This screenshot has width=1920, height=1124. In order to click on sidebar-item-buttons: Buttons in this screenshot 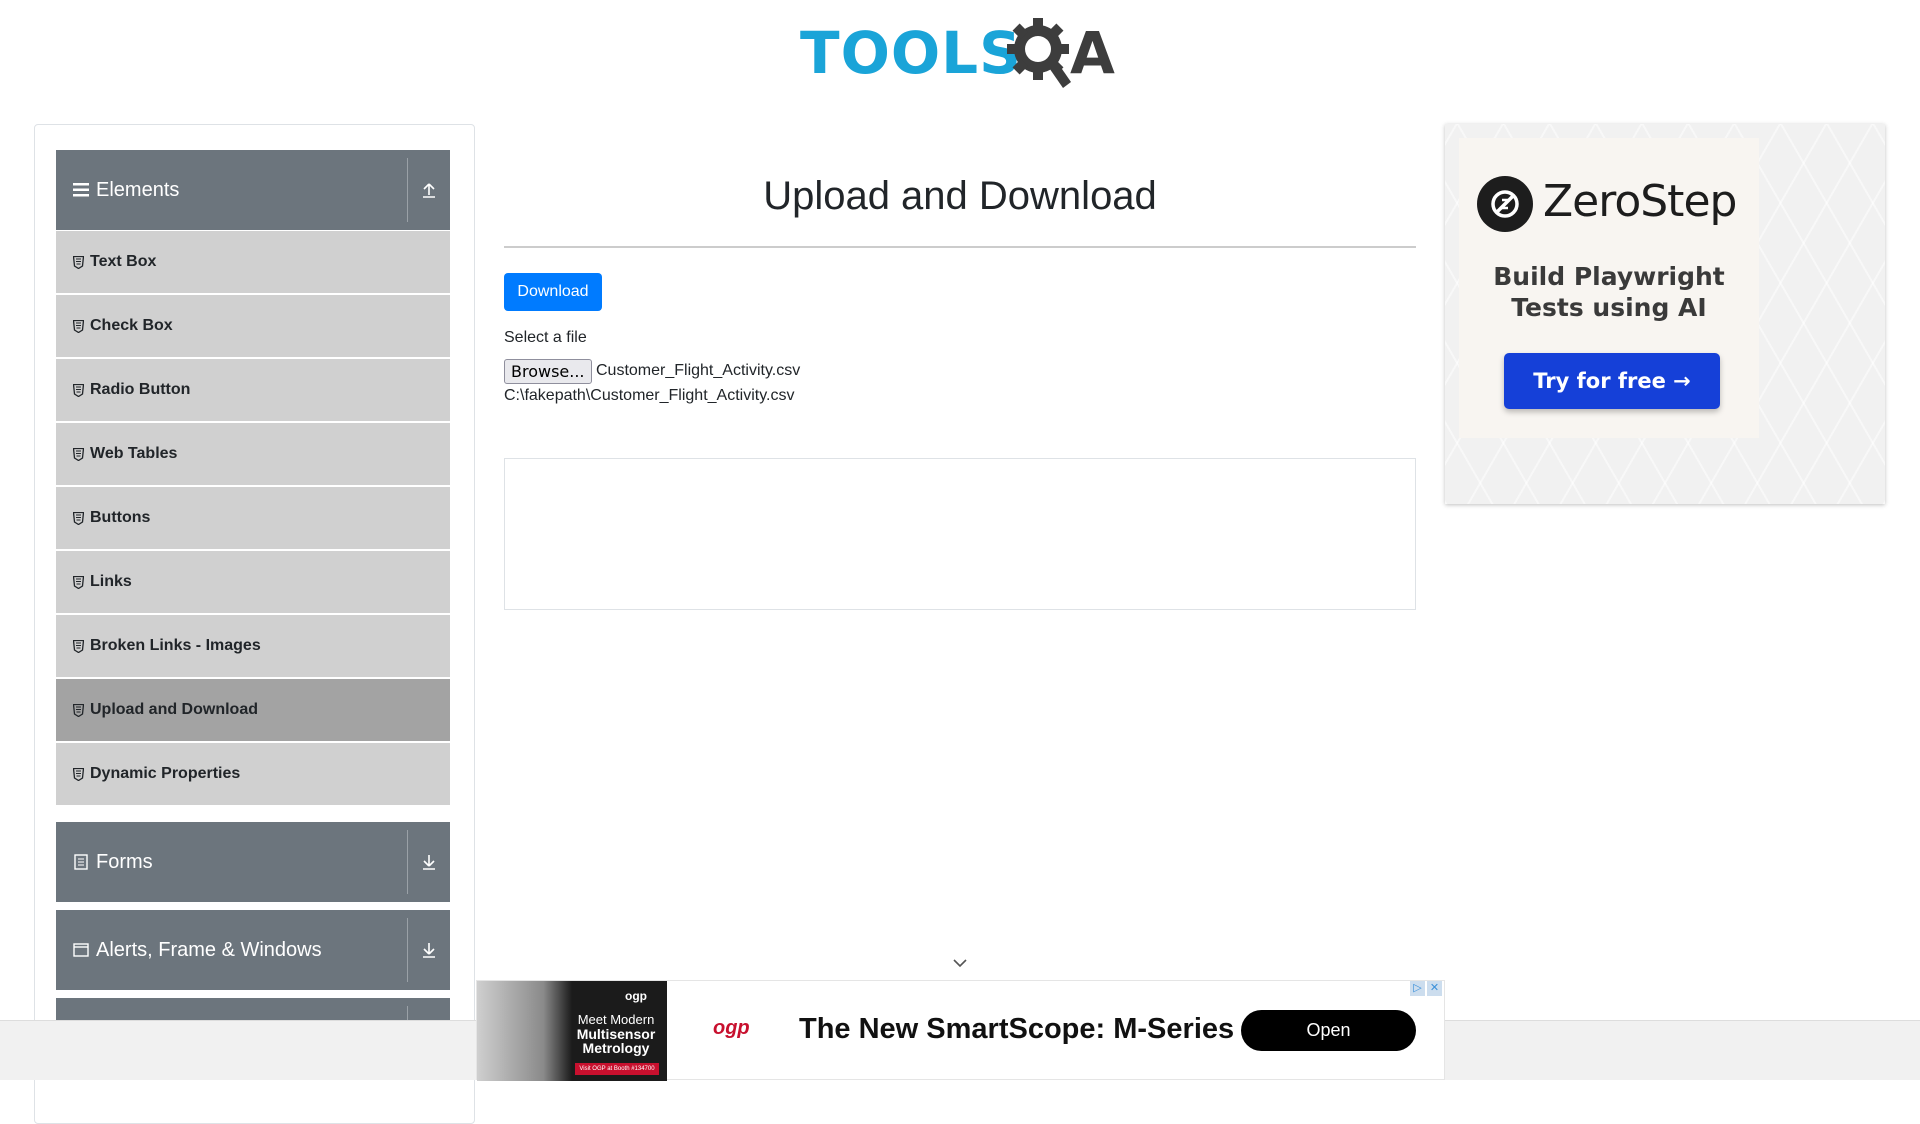, I will do `click(253, 518)`.